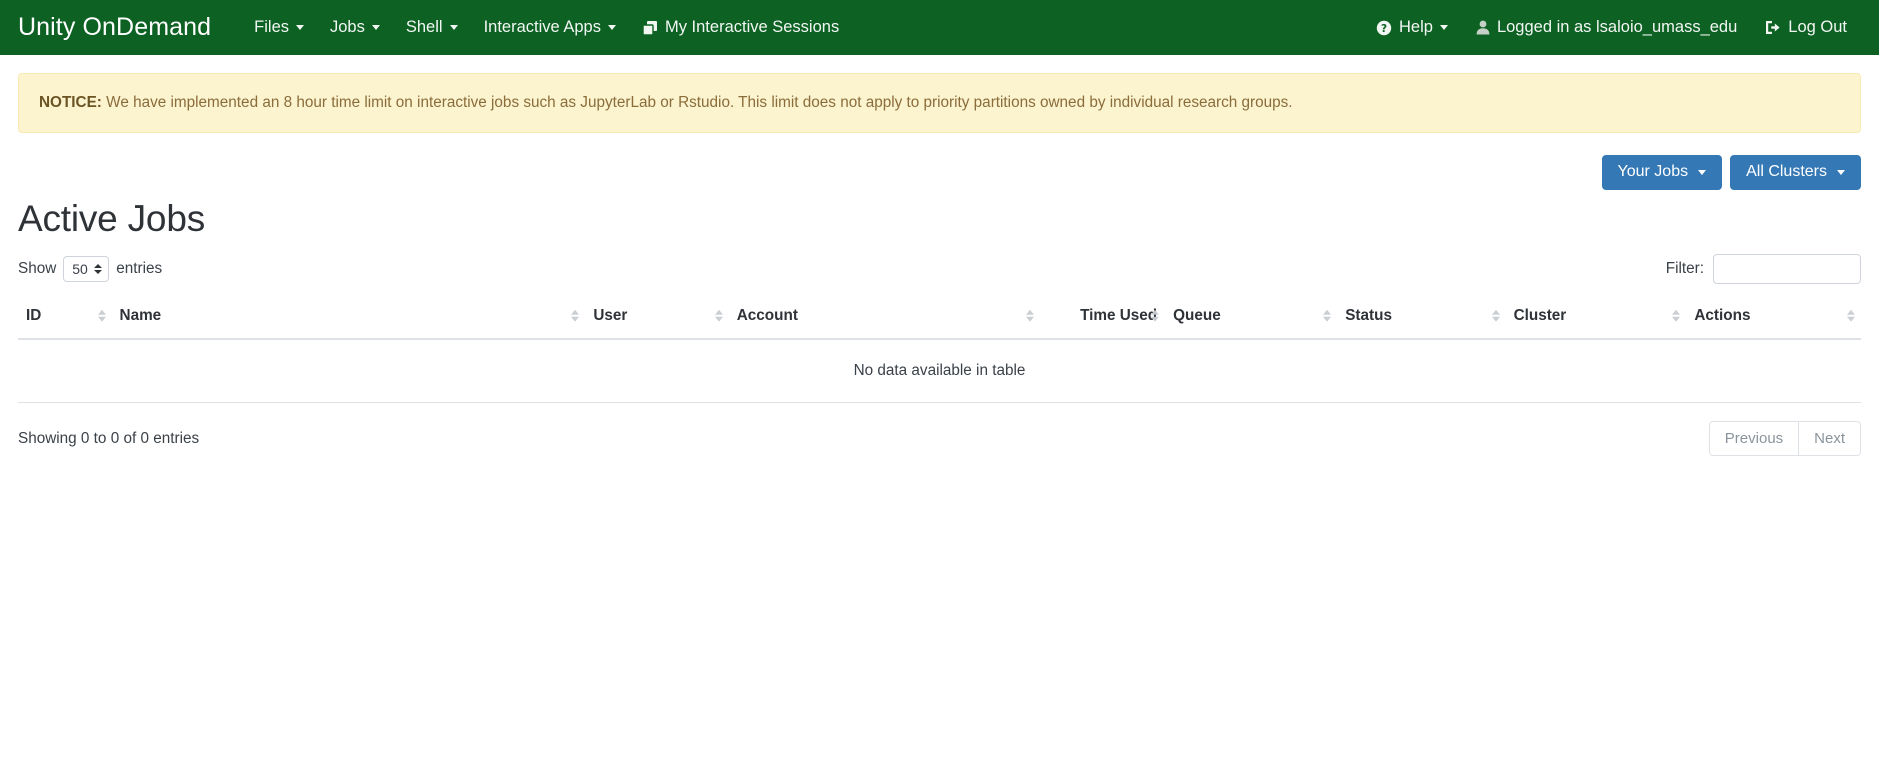  I want to click on question-circle-icon: ?, so click(1384, 28).